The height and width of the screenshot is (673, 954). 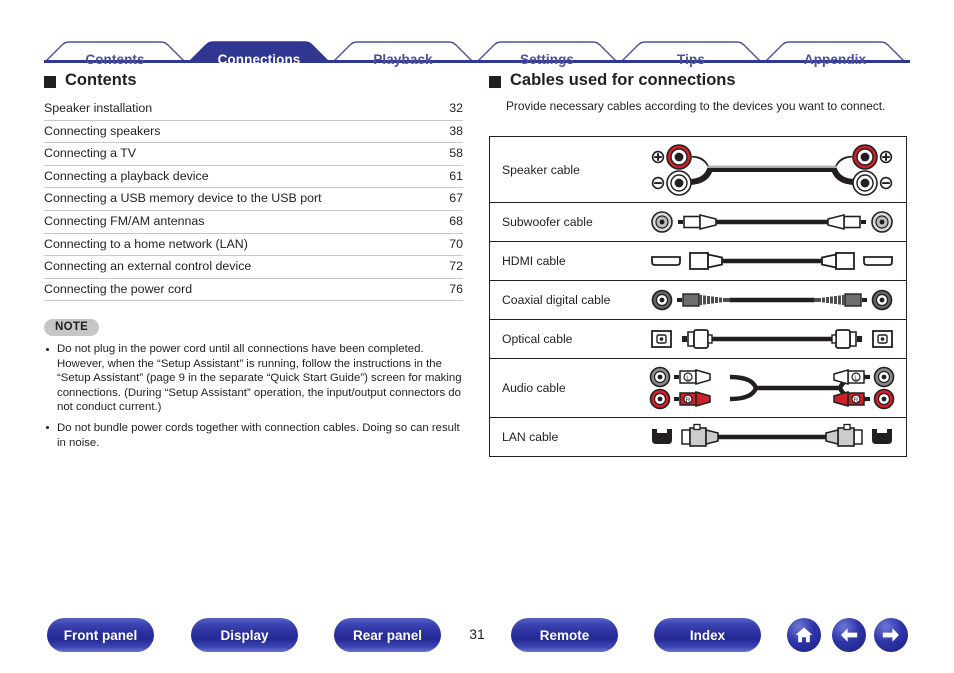 I want to click on toc-page: 70, so click(x=456, y=243).